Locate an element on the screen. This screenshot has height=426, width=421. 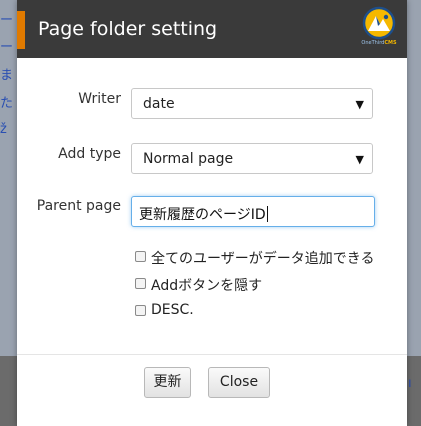
close-button: Close is located at coordinates (239, 382).